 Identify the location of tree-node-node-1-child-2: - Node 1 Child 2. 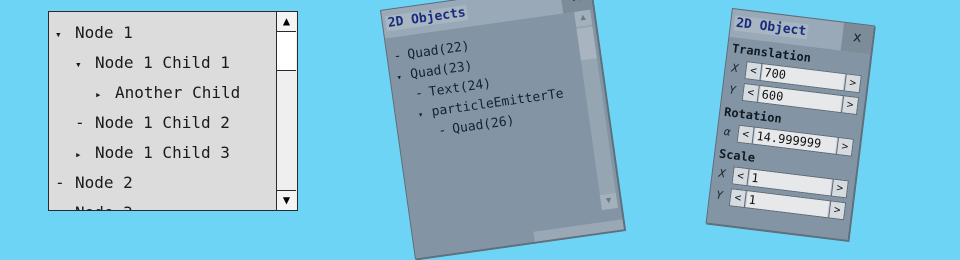
(152, 123).